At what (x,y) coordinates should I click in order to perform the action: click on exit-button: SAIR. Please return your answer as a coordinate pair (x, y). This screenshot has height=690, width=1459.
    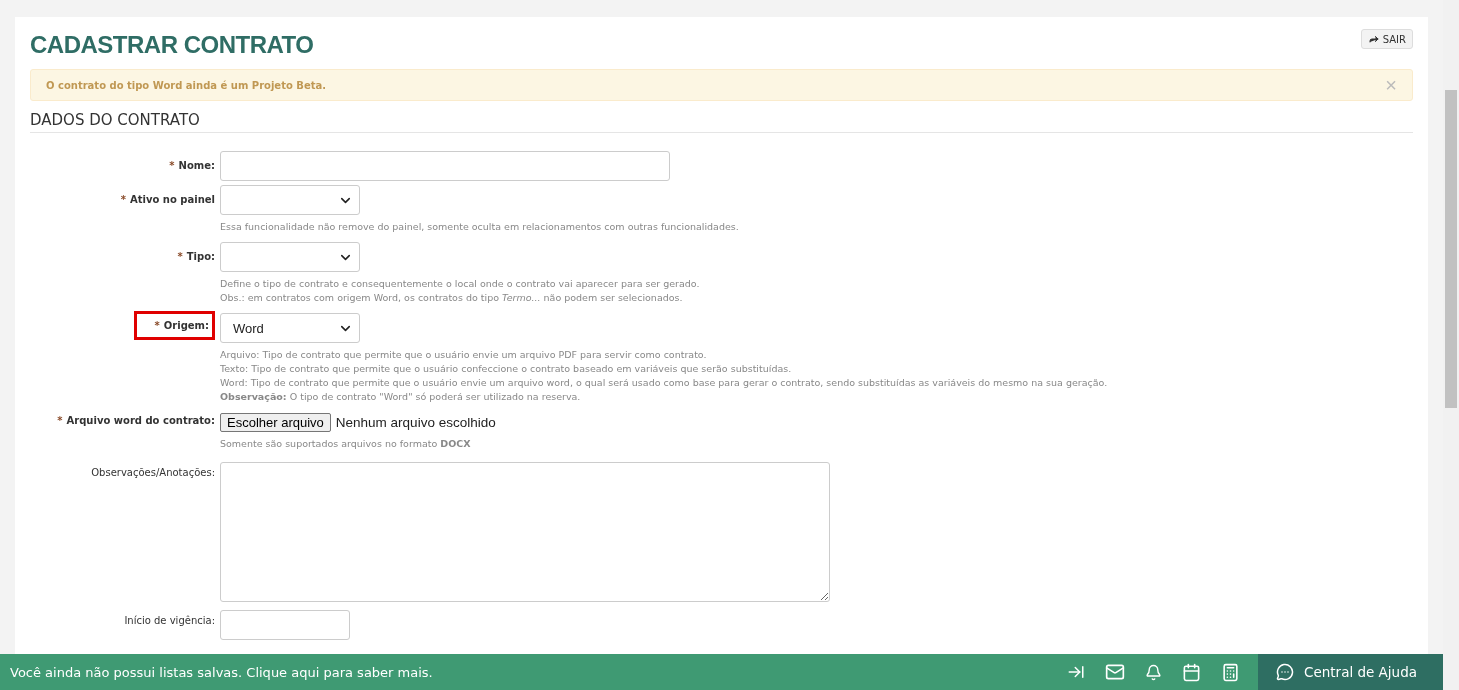
    Looking at the image, I should click on (1386, 39).